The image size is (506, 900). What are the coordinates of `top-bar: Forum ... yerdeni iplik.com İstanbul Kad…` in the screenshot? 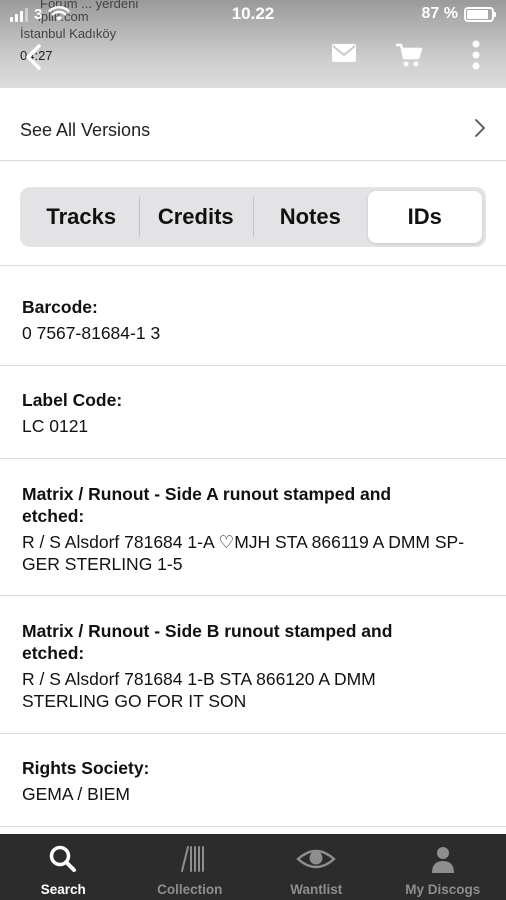 It's located at (253, 44).